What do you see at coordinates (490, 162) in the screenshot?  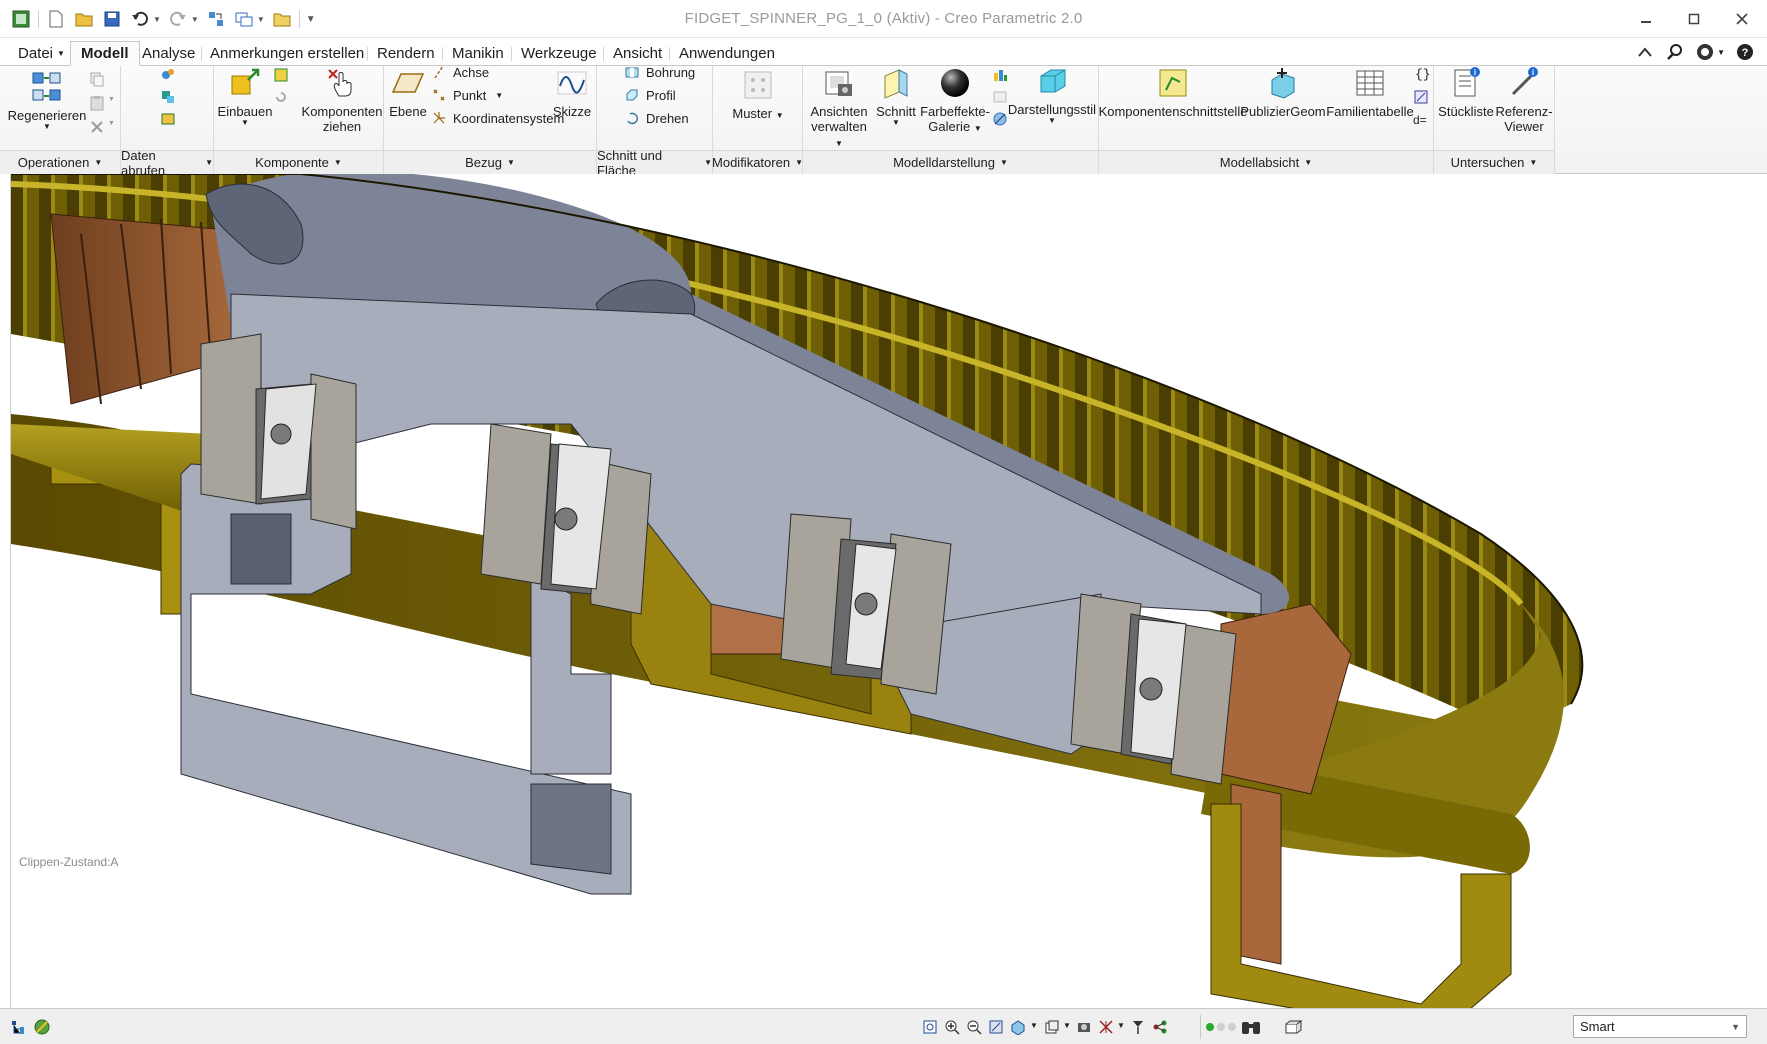 I see `group-label: Bezug ▼` at bounding box center [490, 162].